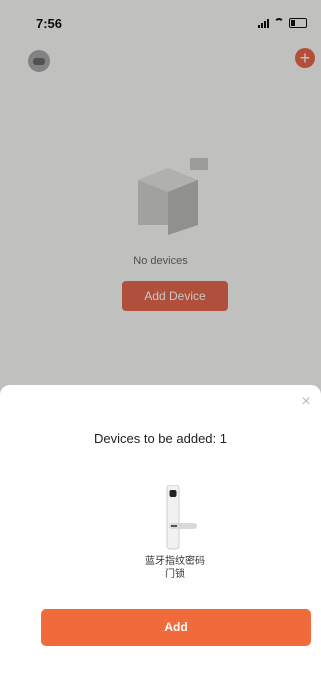 Image resolution: width=321 pixels, height=686 pixels. Describe the element at coordinates (176, 627) in the screenshot. I see `add-button: Add` at that location.